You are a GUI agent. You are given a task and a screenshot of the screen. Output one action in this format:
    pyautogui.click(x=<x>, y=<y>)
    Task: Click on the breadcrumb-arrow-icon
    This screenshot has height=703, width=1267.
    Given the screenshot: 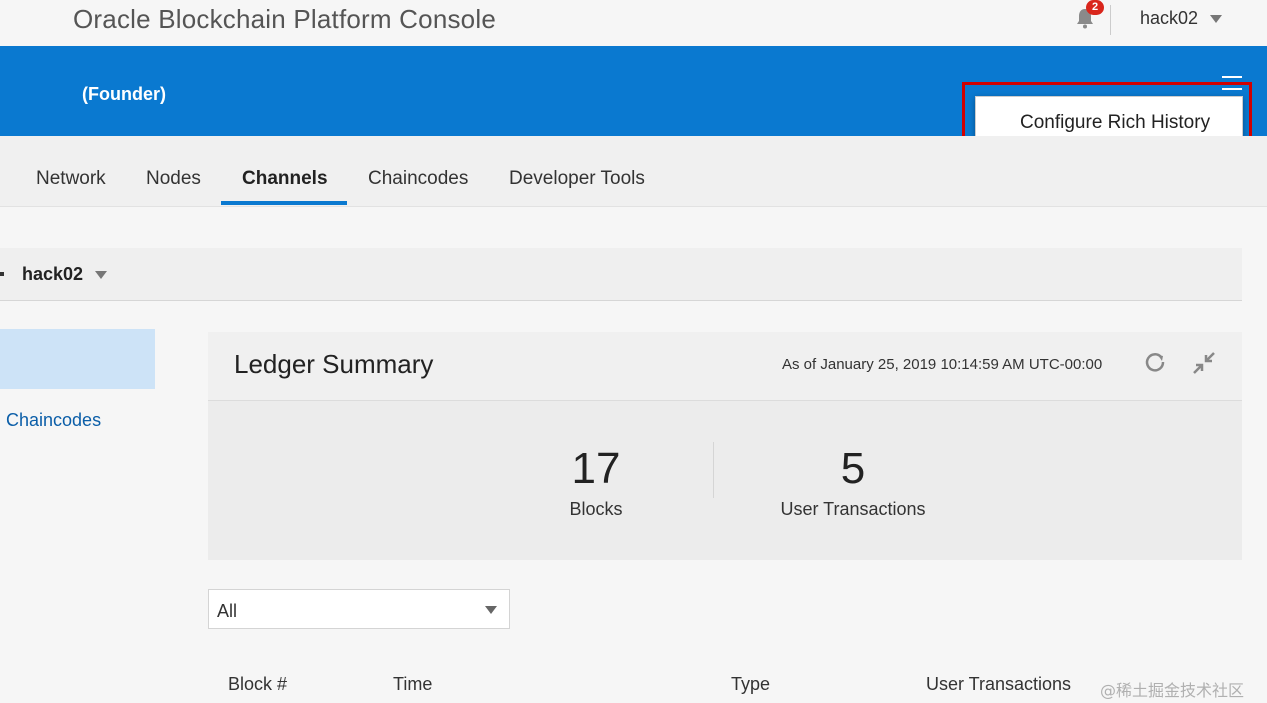 What is the action you would take?
    pyautogui.click(x=2, y=274)
    